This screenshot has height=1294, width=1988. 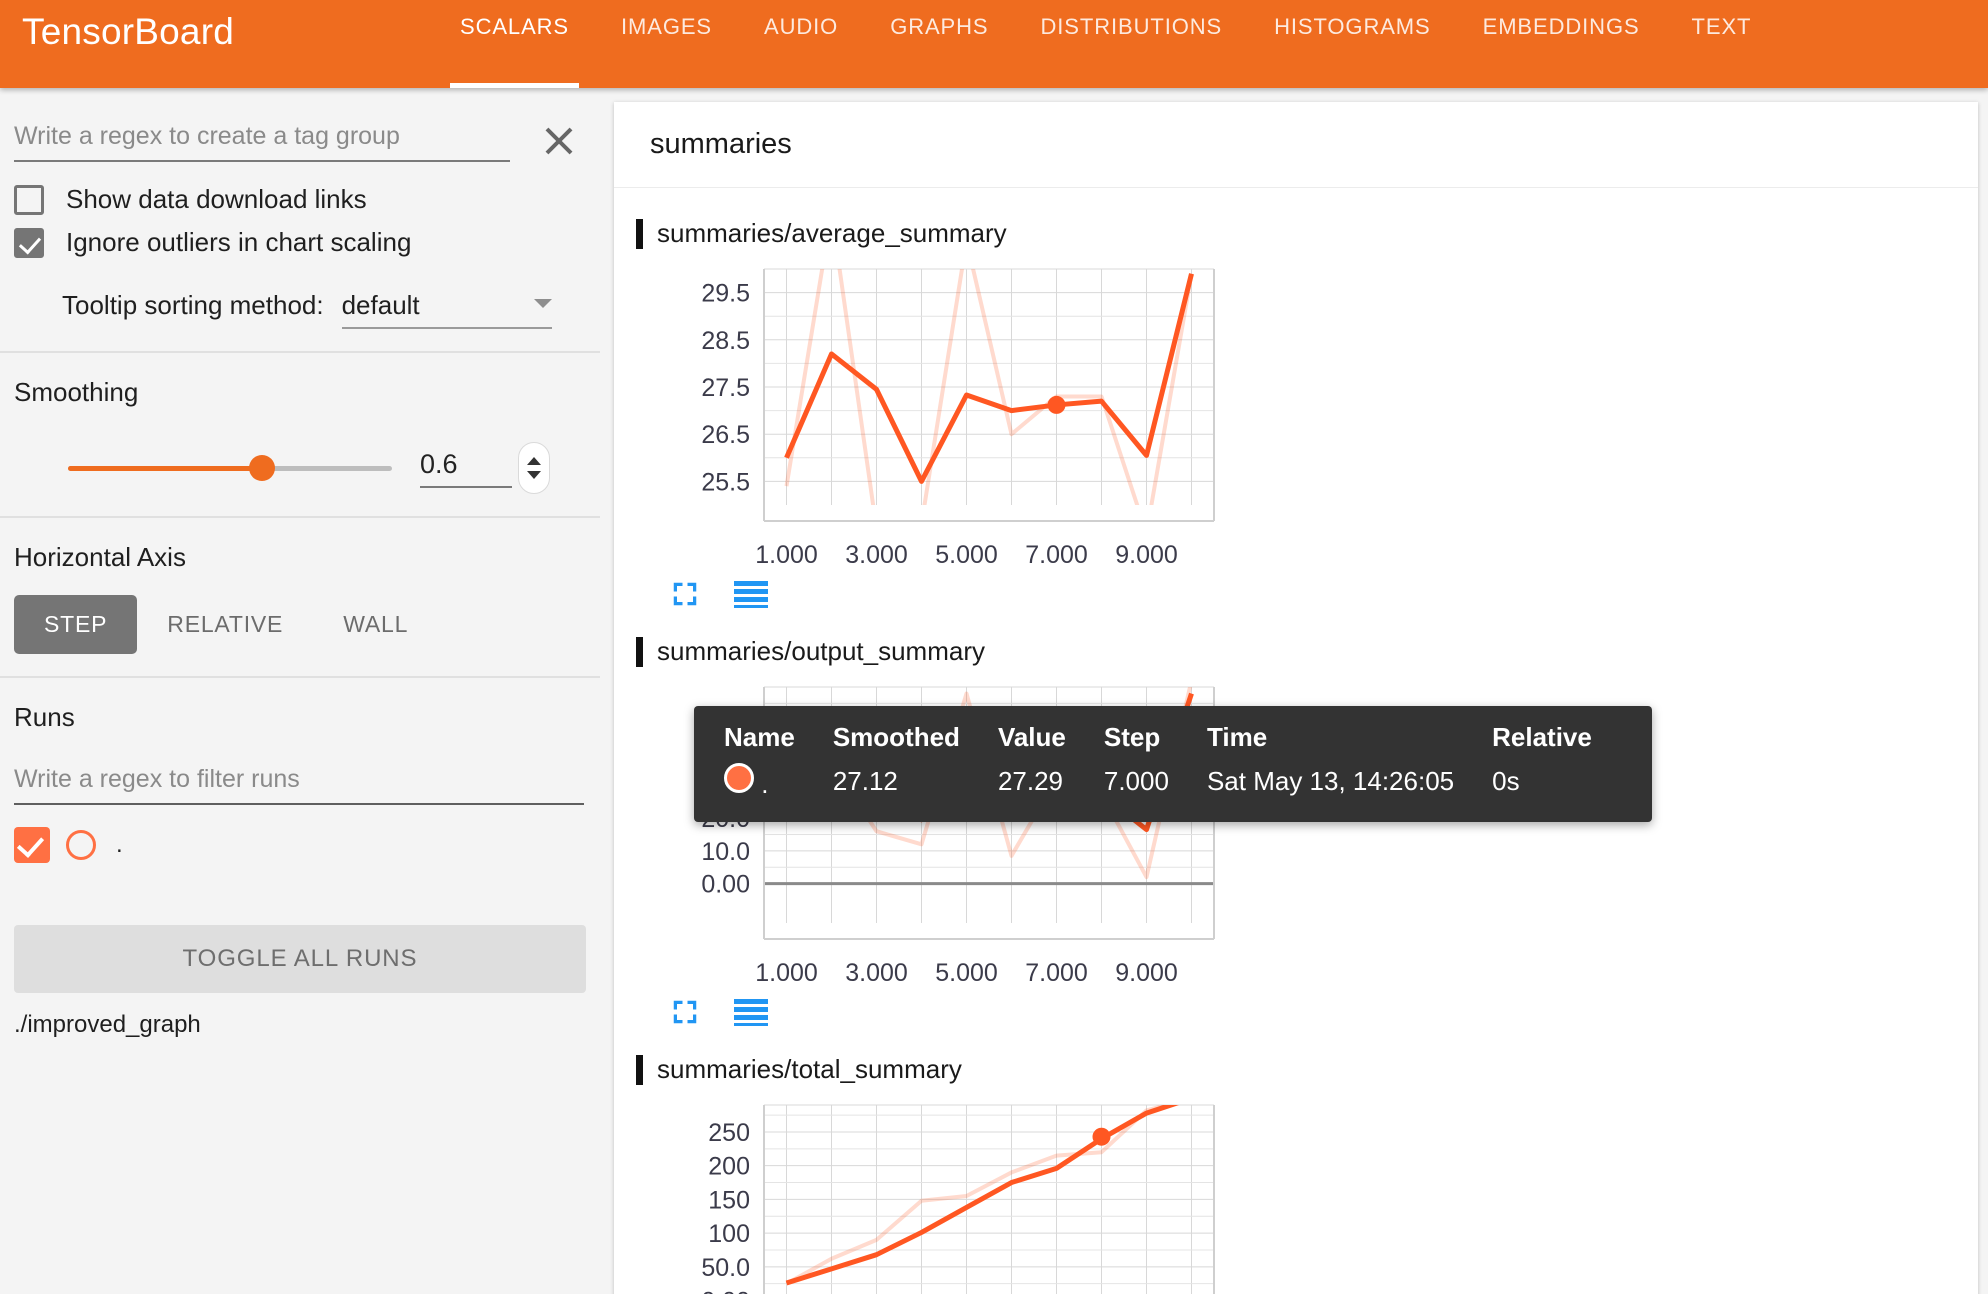 I want to click on svg-text: 28.5, so click(x=725, y=341).